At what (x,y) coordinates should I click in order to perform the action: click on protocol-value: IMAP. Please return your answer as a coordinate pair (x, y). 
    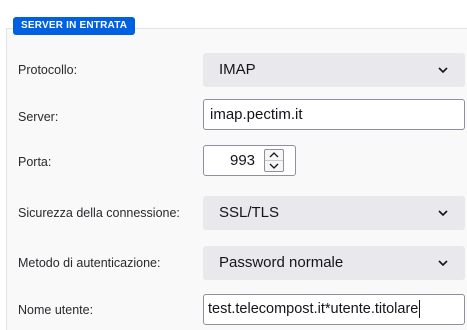
    Looking at the image, I should click on (237, 69).